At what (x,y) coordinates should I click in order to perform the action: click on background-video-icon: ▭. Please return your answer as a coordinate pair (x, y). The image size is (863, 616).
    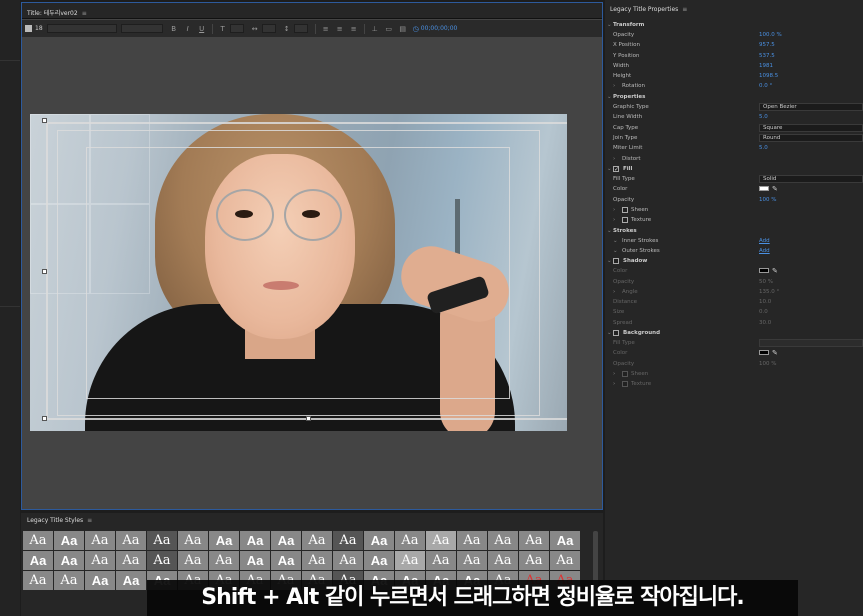
    Looking at the image, I should click on (389, 29).